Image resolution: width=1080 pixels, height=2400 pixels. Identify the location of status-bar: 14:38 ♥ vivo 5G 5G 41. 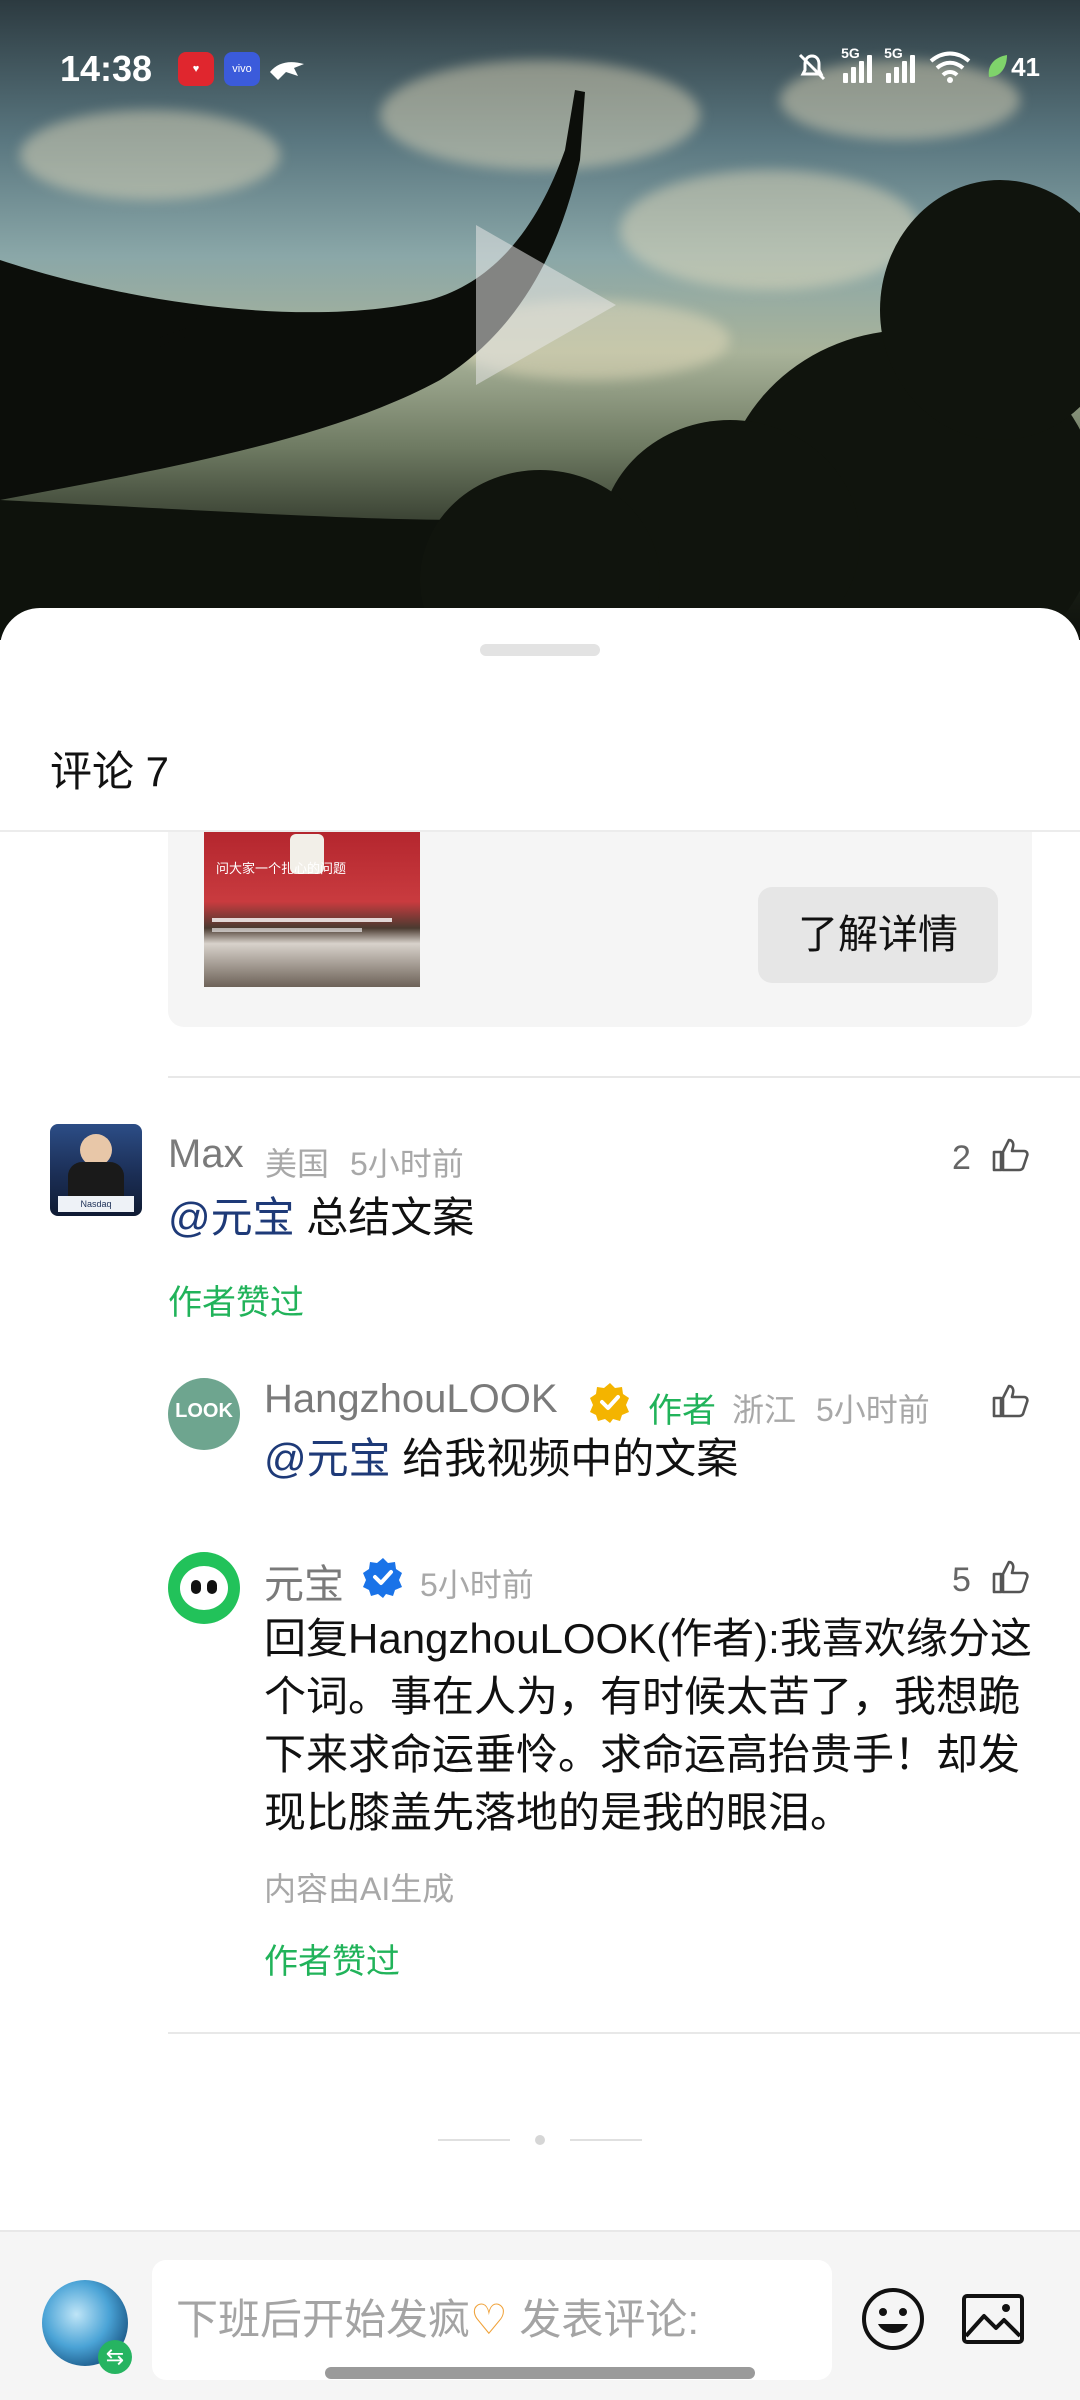
(540, 70).